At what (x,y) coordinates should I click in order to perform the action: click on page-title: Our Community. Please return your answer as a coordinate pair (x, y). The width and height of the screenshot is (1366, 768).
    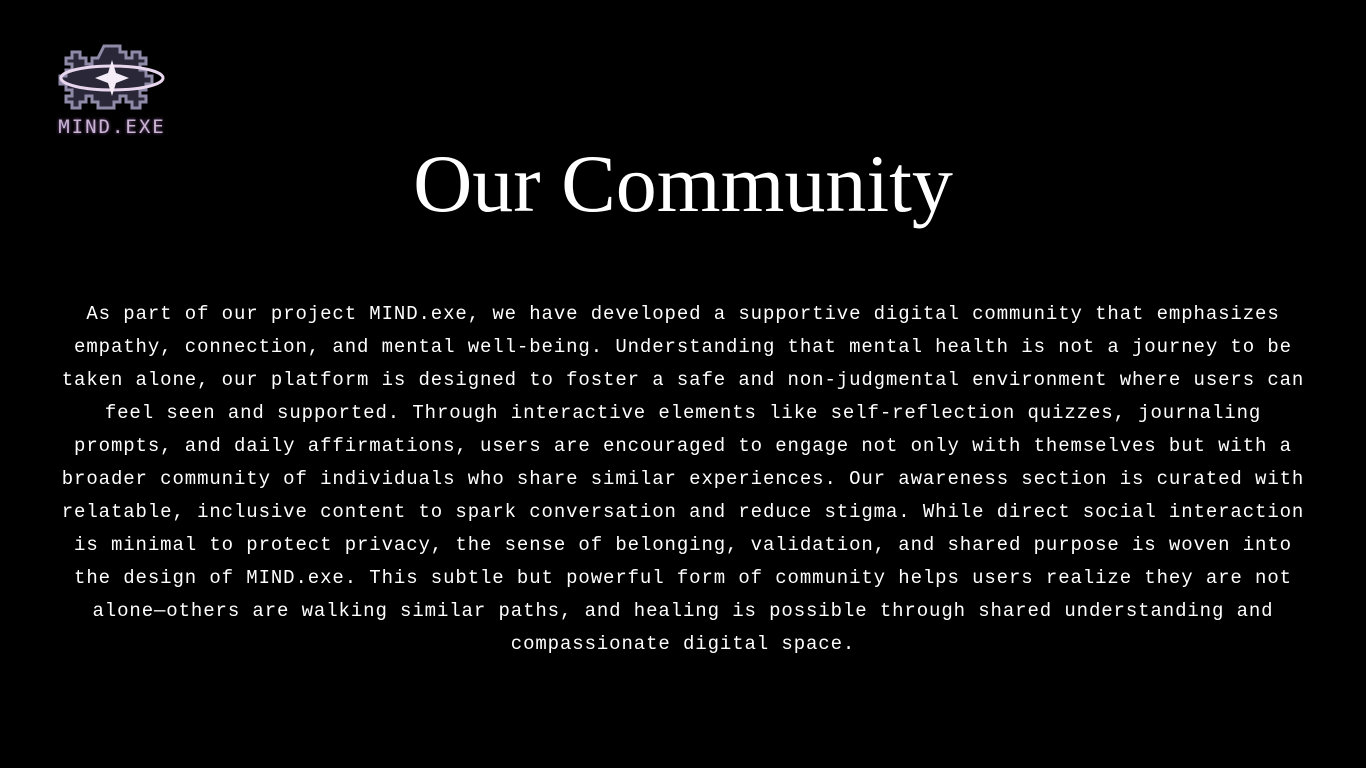
    Looking at the image, I should click on (683, 183).